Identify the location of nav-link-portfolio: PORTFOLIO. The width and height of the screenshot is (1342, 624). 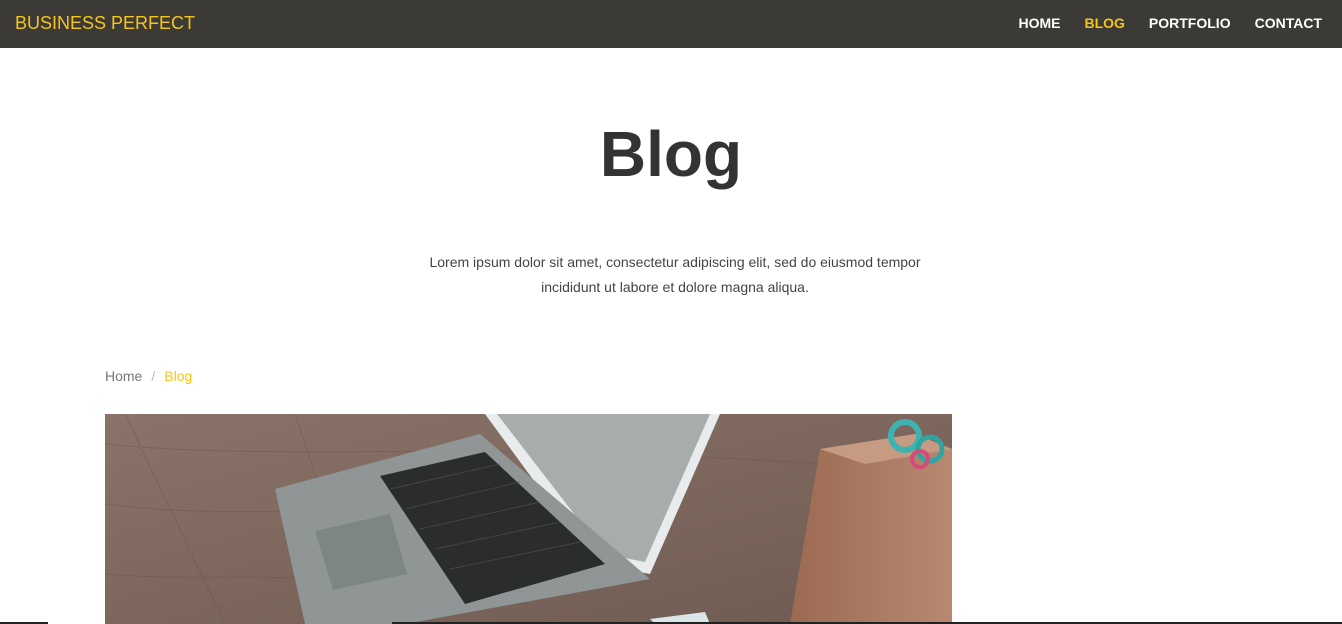
(1190, 23).